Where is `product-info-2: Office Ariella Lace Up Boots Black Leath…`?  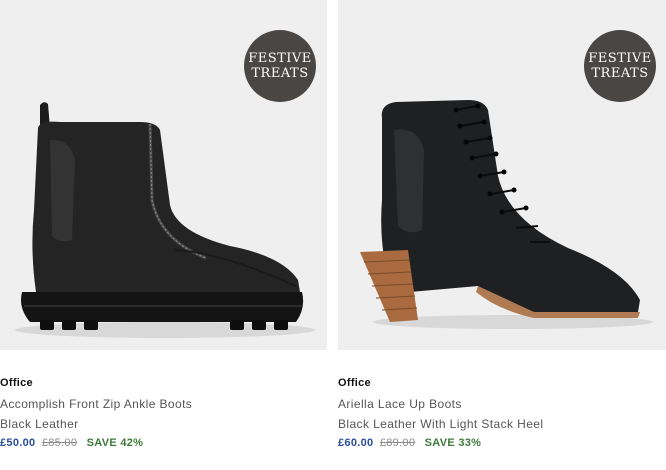 product-info-2: Office Ariella Lace Up Boots Black Leath… is located at coordinates (502, 414).